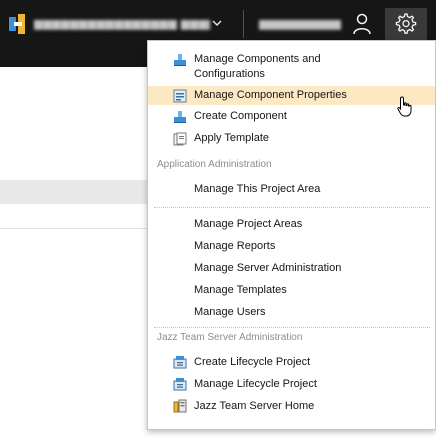  I want to click on menu-item-manage-this-project-area: Manage This Project Area, so click(291, 190).